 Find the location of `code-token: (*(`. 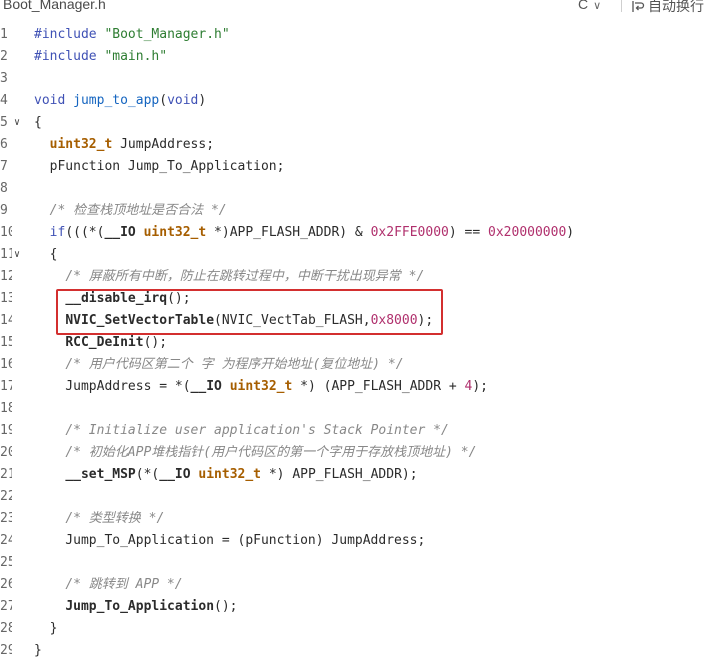

code-token: (*( is located at coordinates (147, 474).